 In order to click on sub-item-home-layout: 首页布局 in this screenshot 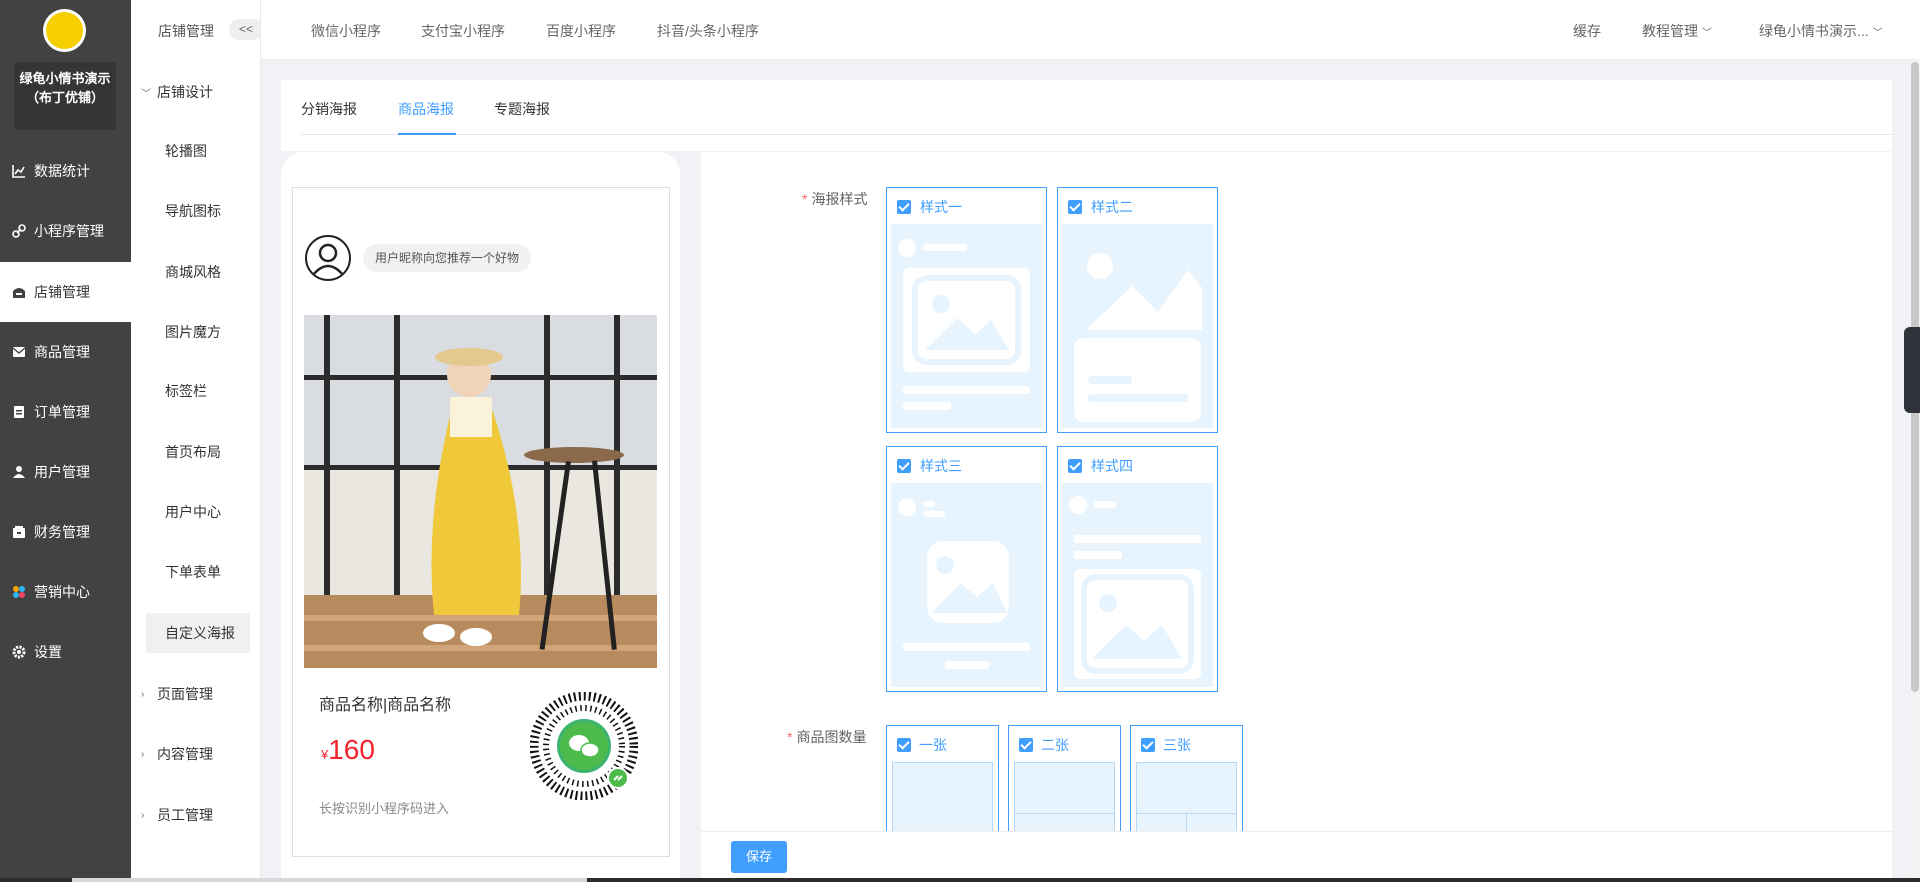, I will do `click(198, 452)`.